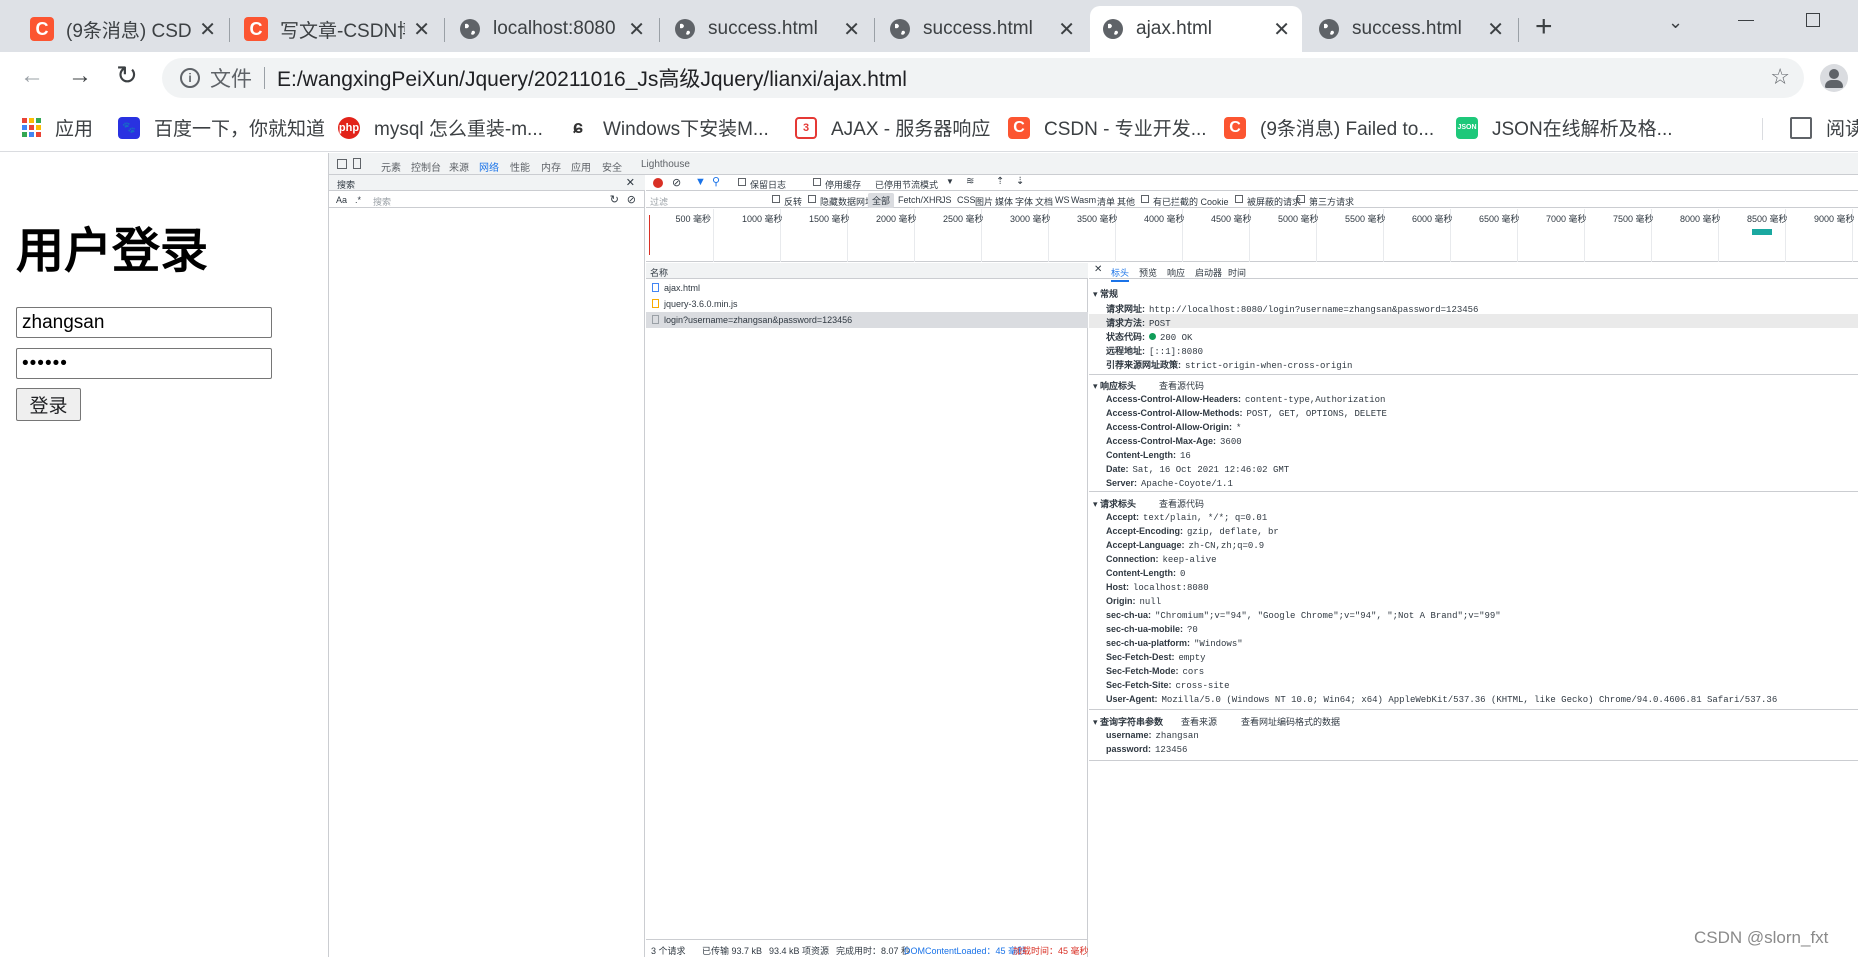 The width and height of the screenshot is (1858, 957). Describe the element at coordinates (1301, 199) in the screenshot. I see `third-party-checkbox` at that location.